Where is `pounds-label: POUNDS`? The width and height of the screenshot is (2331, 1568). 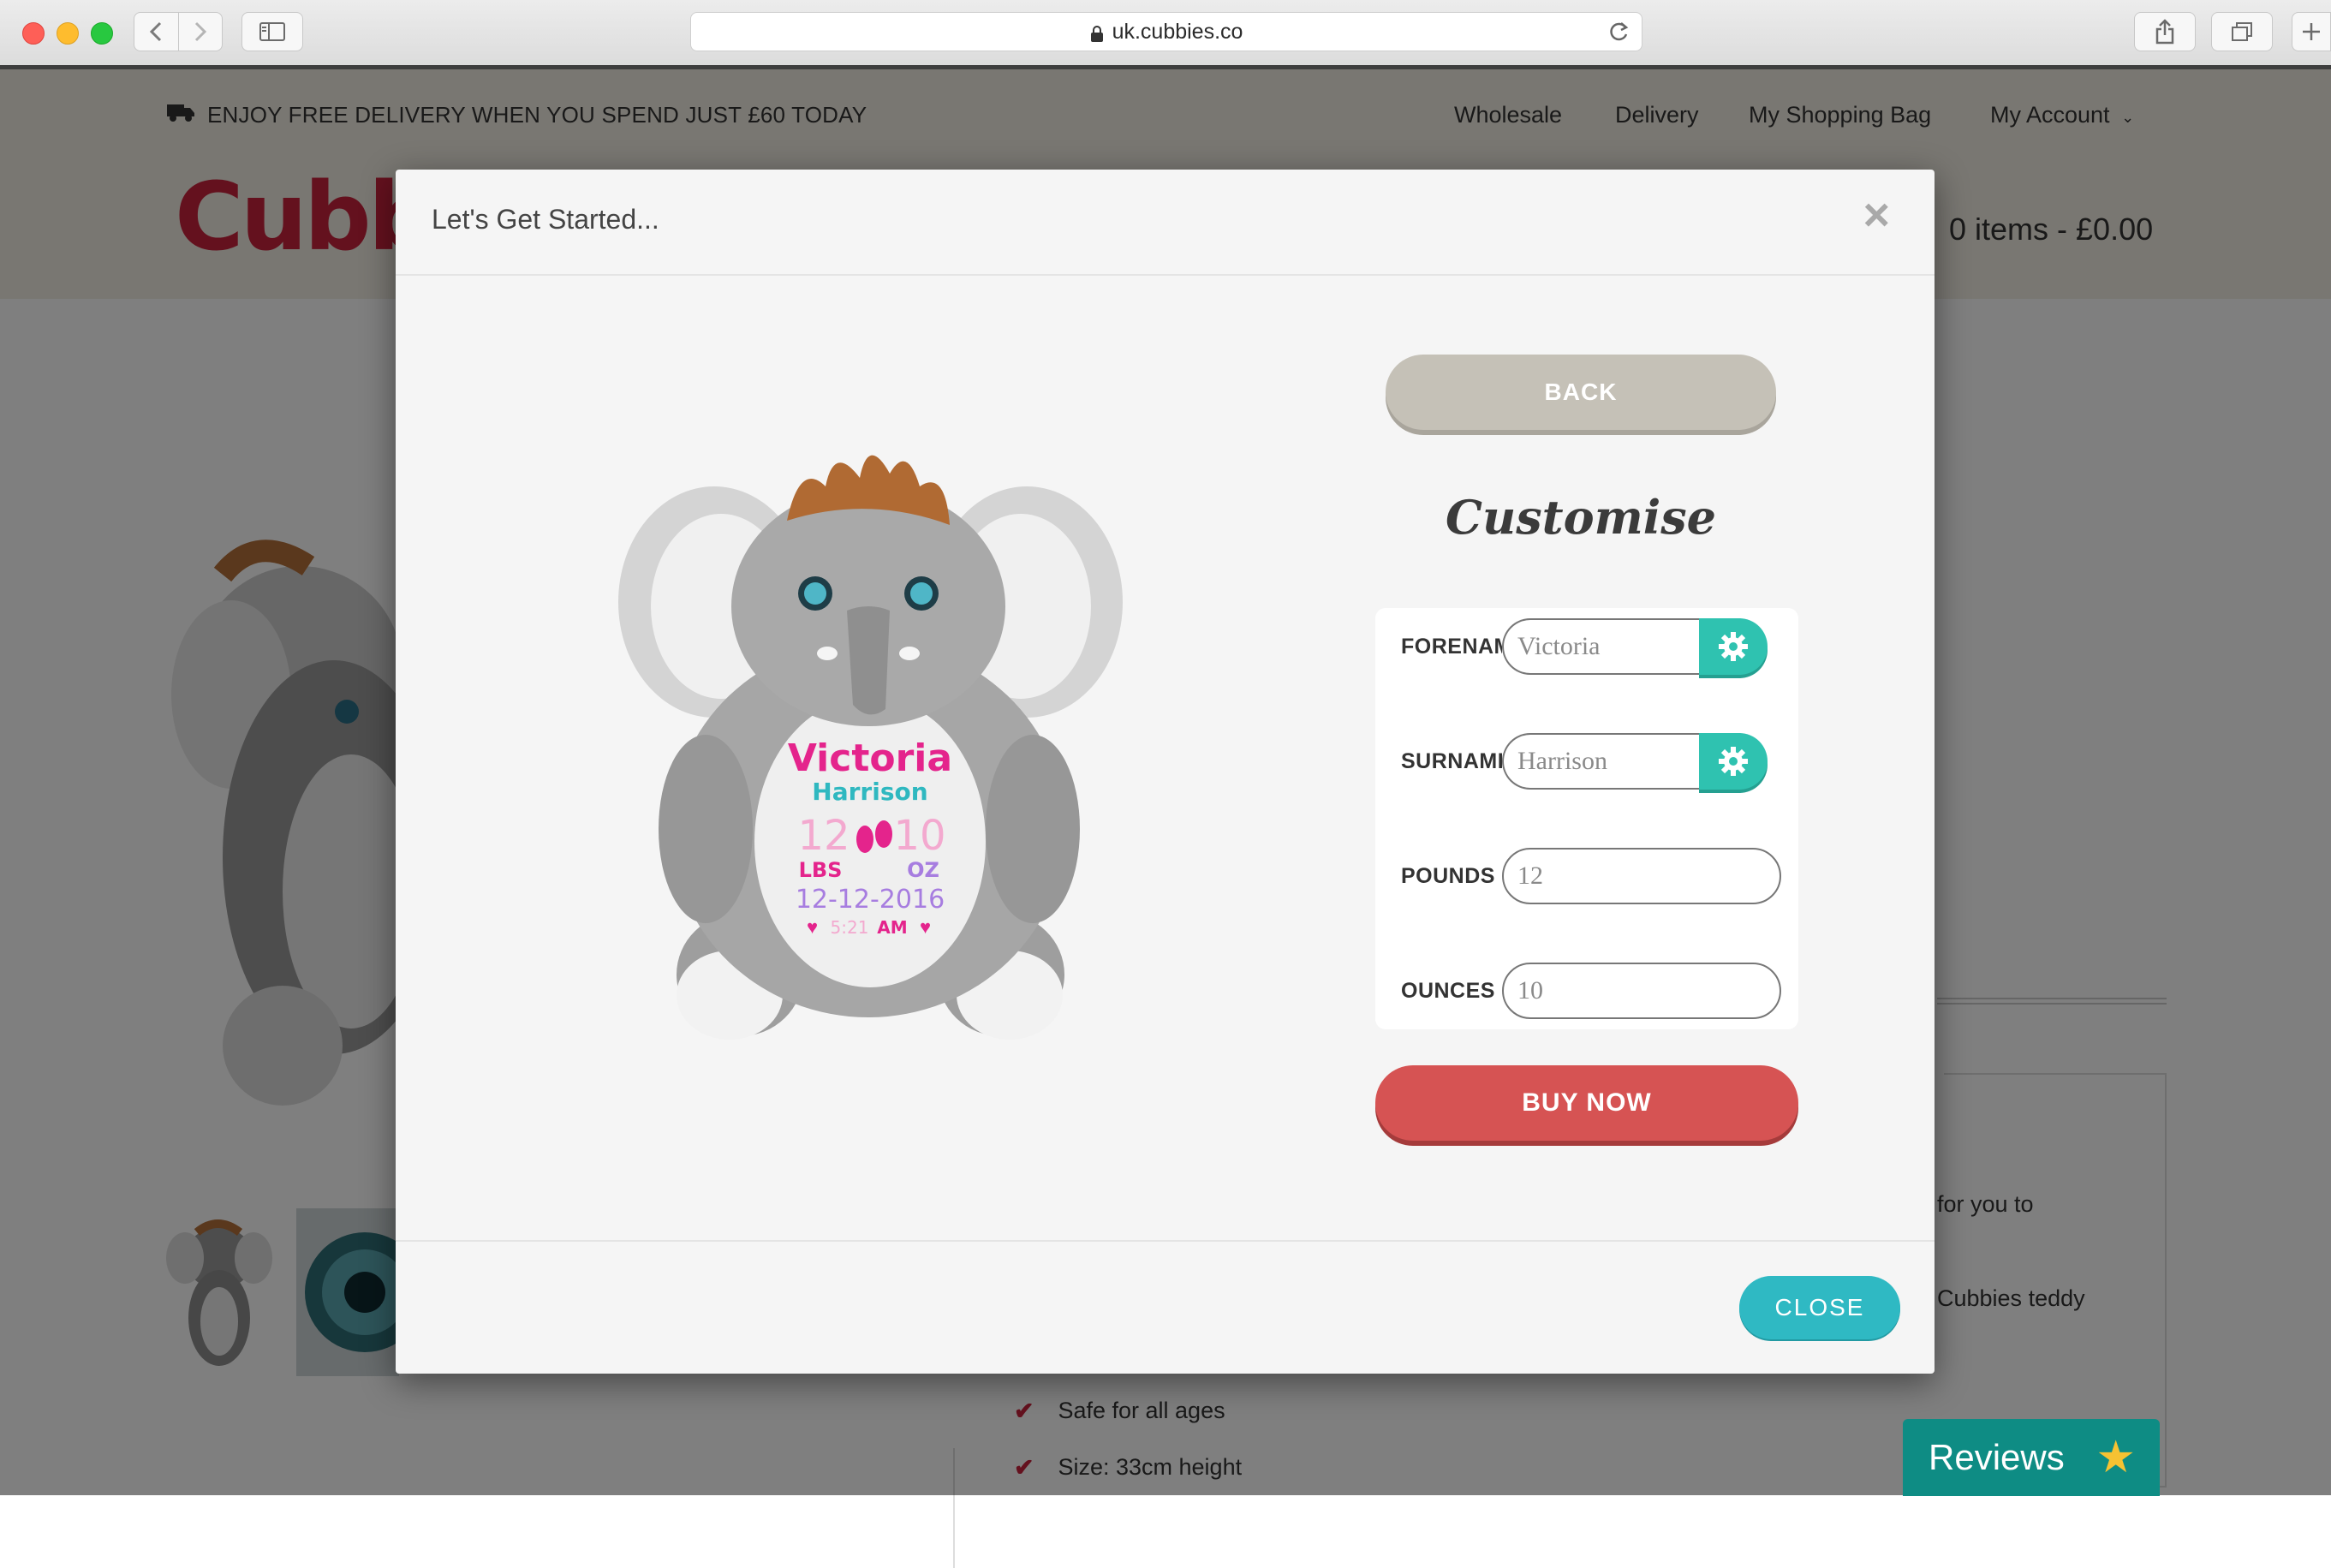
pounds-label: POUNDS is located at coordinates (1448, 876).